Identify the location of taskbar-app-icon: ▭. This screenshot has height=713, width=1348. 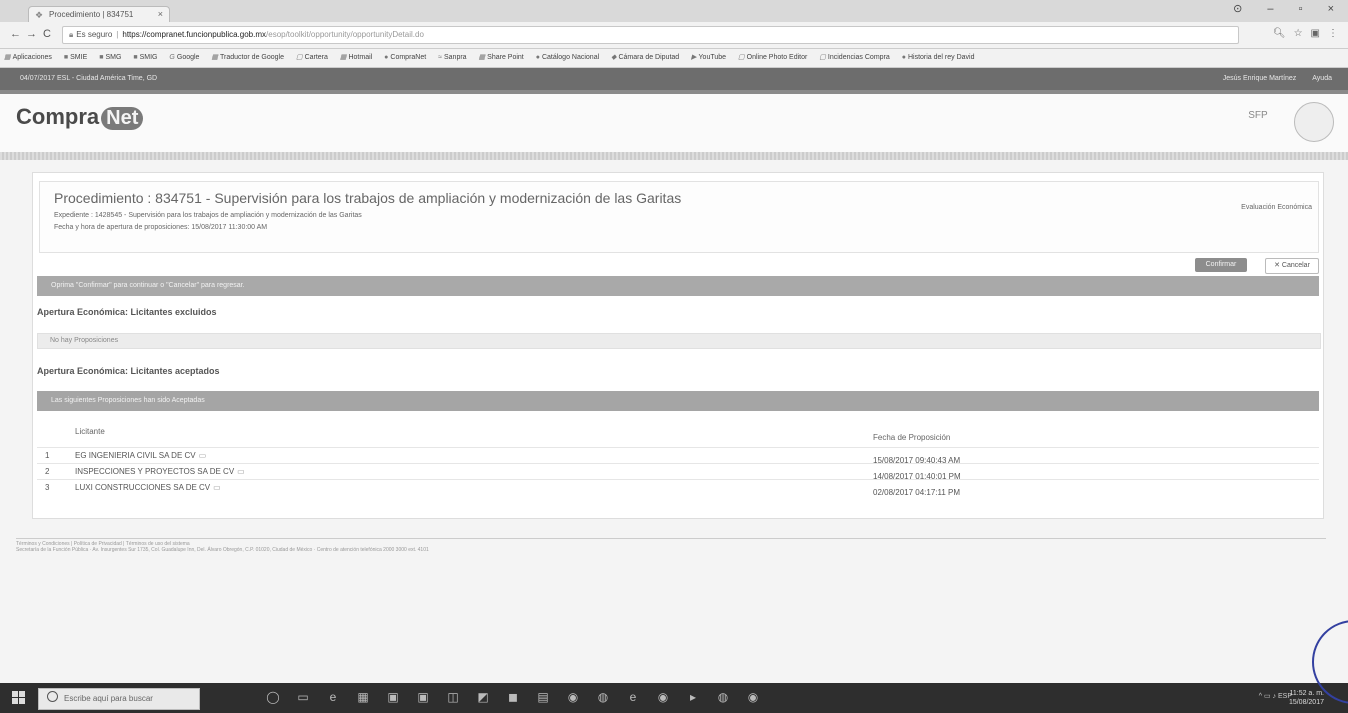
(303, 697).